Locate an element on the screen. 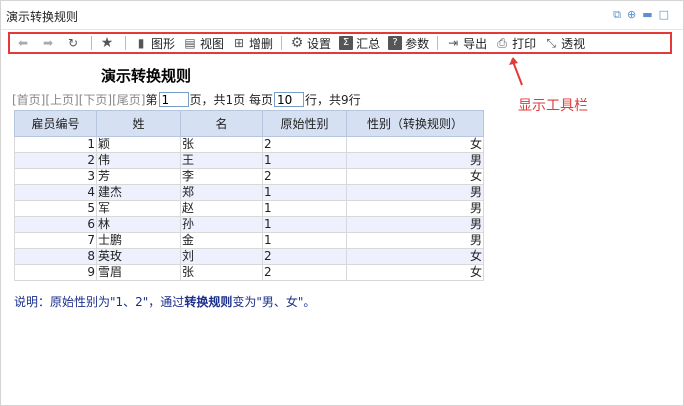  table-row: 7 士鹏 金 1 男 is located at coordinates (249, 240).